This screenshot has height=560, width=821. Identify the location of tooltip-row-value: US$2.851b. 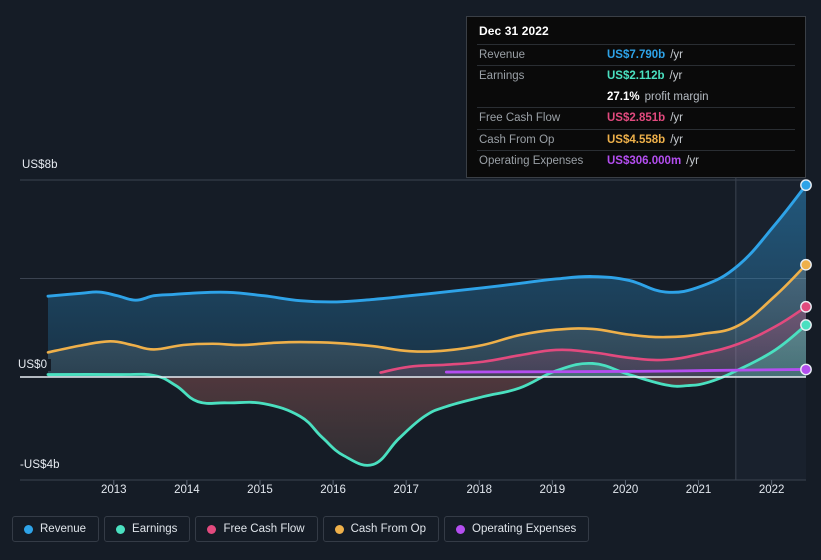
(636, 118).